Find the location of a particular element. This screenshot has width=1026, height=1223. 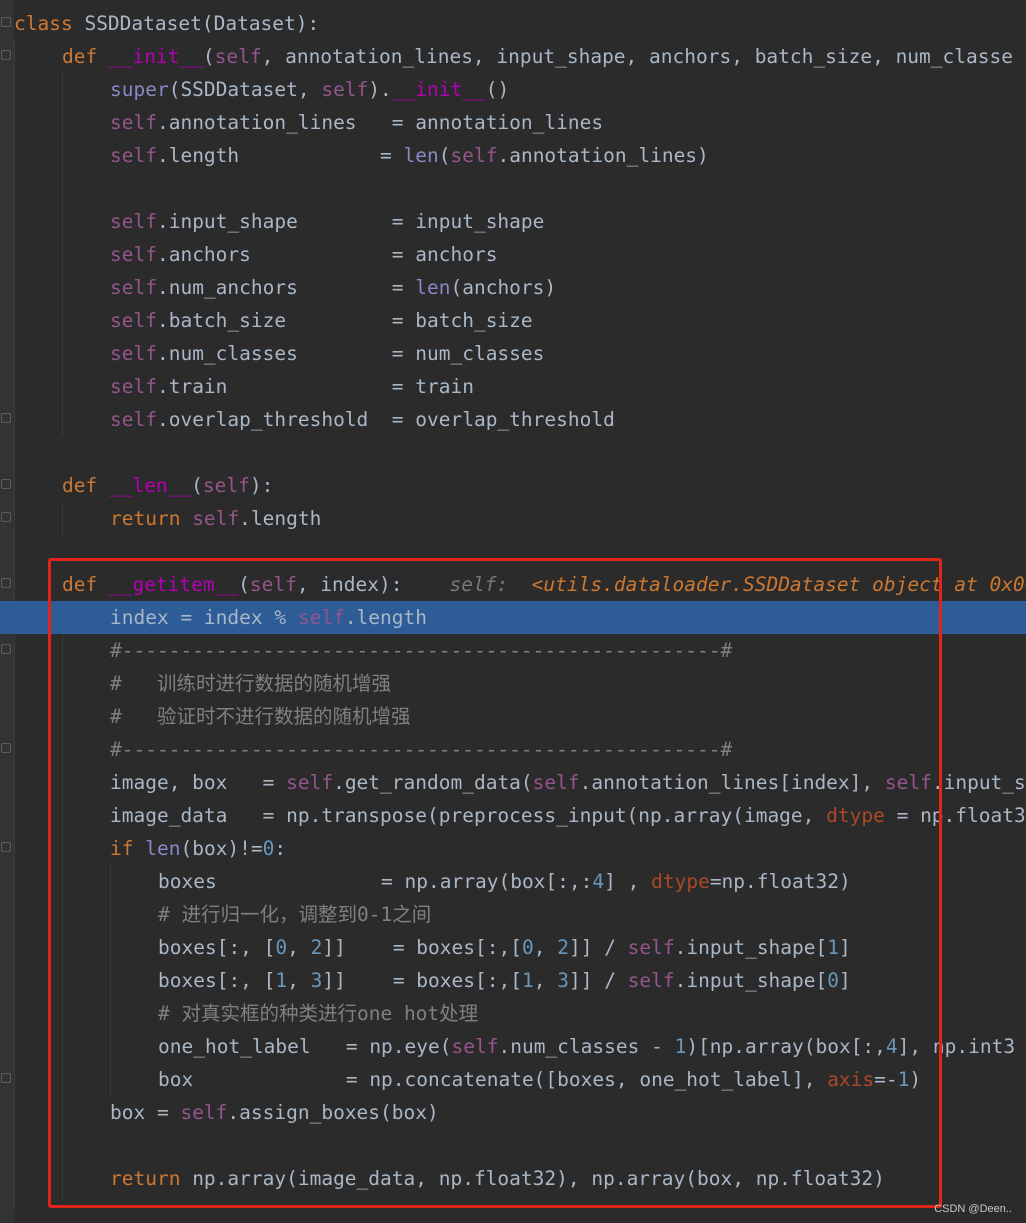

code-token: SSDDataset(Dataset): is located at coordinates (202, 23).